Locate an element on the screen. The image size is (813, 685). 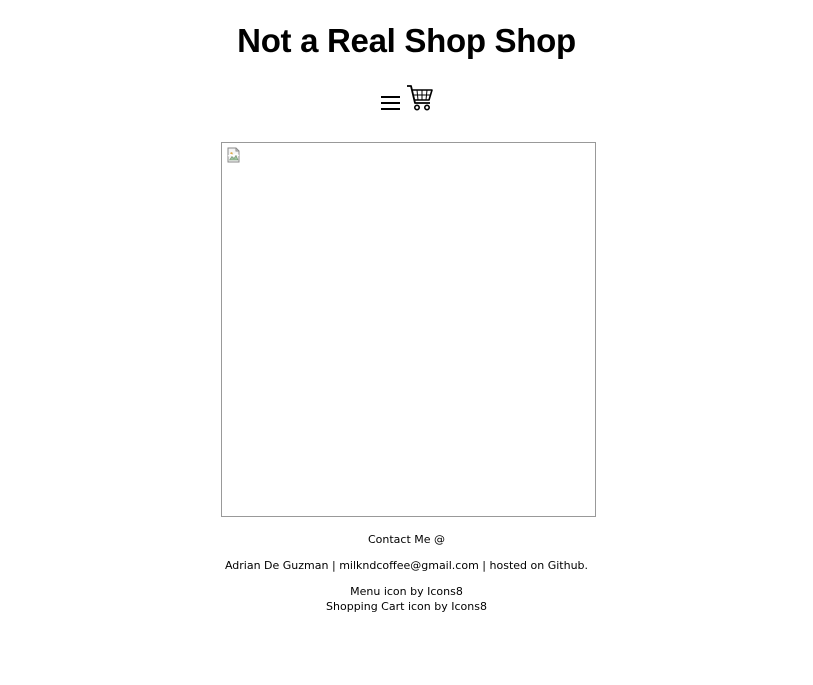
email-link: milkndcoffee@gmail.com is located at coordinates (409, 565).